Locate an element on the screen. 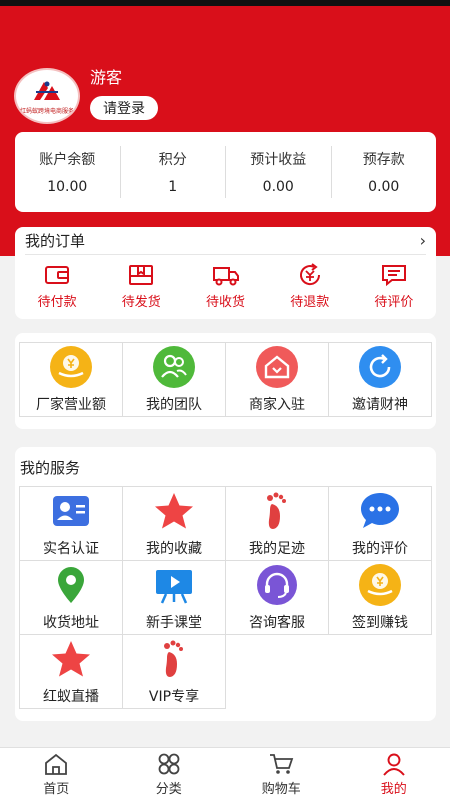 The height and width of the screenshot is (800, 450). stat-points: 积分 1 is located at coordinates (173, 172).